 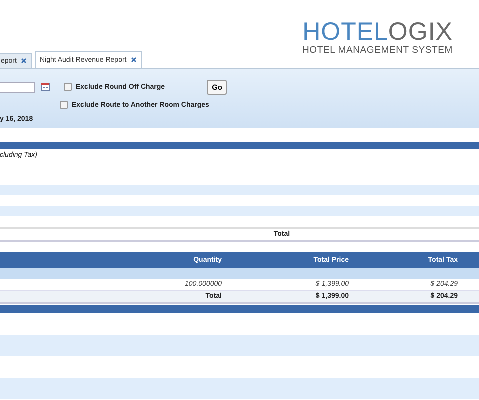 I want to click on date-field, so click(x=17, y=87).